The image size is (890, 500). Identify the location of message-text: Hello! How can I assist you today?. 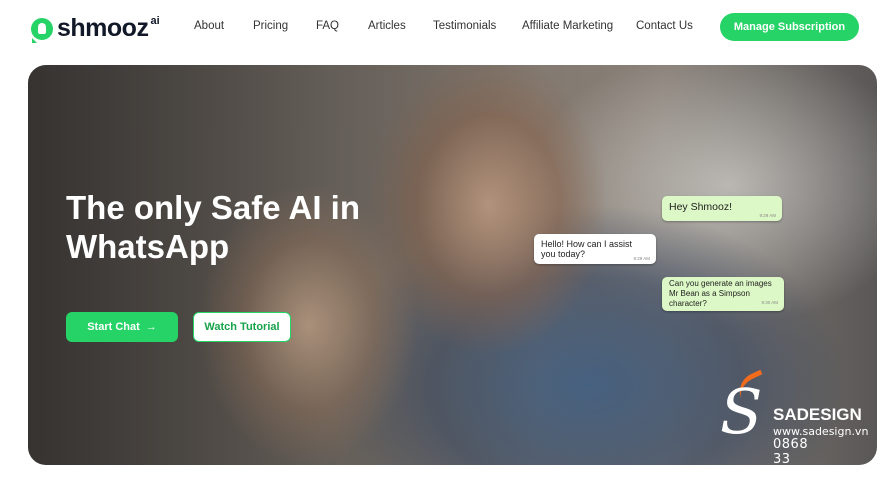
(587, 249).